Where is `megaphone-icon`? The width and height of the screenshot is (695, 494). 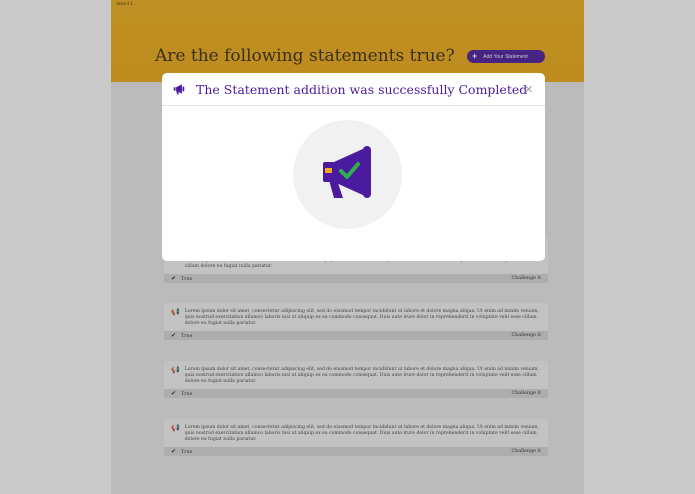
megaphone-icon is located at coordinates (179, 89).